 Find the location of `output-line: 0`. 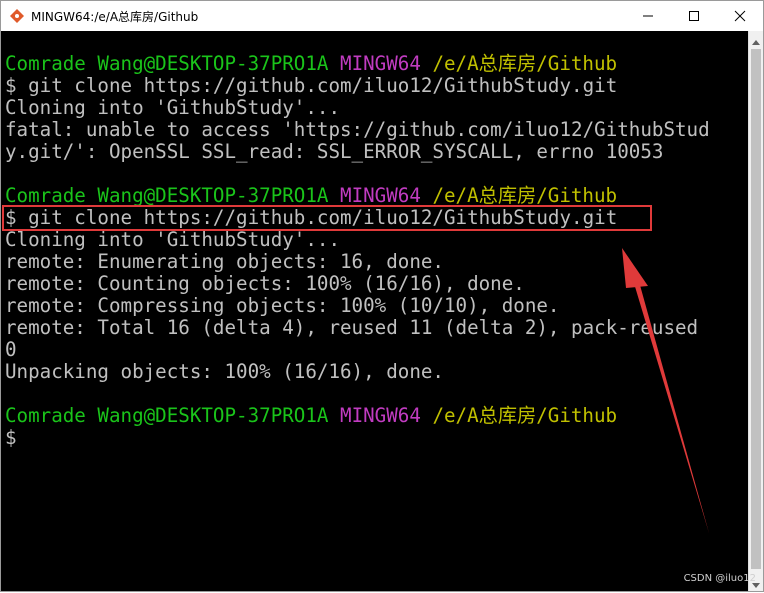

output-line: 0 is located at coordinates (11, 349).